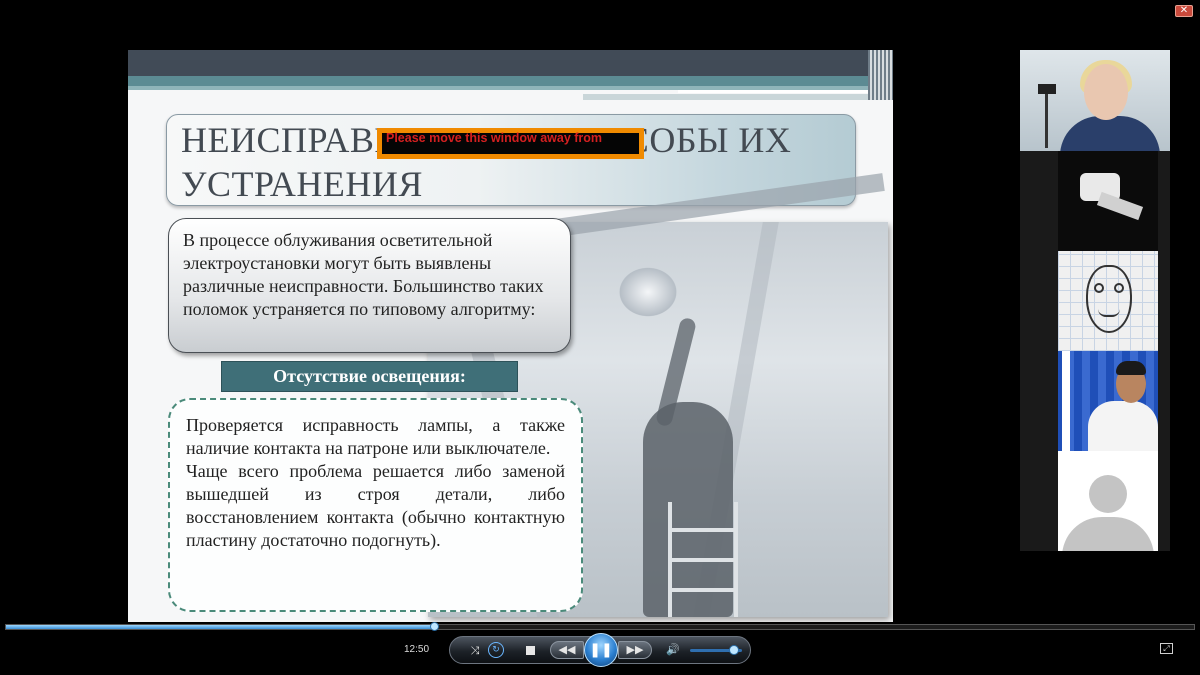 The height and width of the screenshot is (675, 1200). Describe the element at coordinates (496, 650) in the screenshot. I see `repeat-icon: ↻` at that location.